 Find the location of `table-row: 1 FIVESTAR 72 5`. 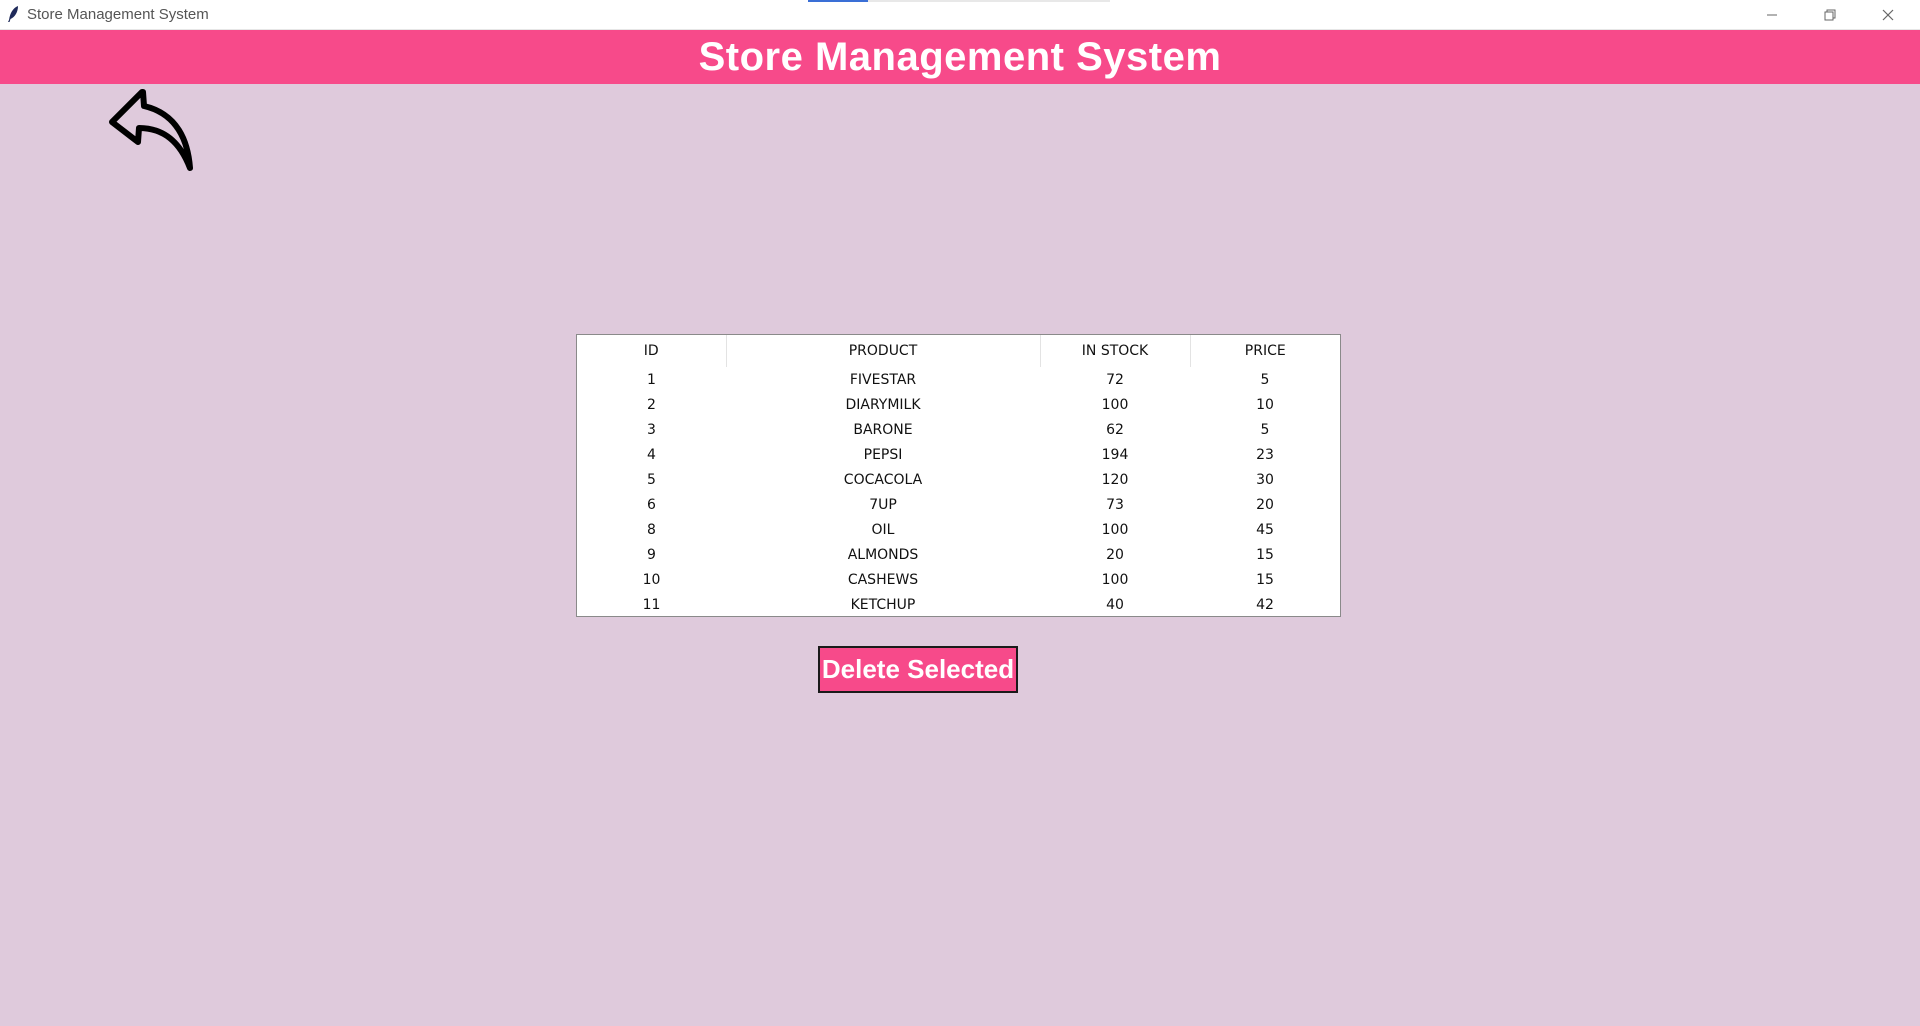

table-row: 1 FIVESTAR 72 5 is located at coordinates (958, 379).